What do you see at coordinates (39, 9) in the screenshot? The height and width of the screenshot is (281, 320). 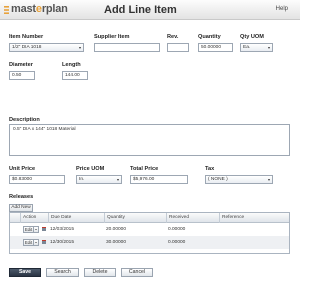 I see `brand-logo: masterplan` at bounding box center [39, 9].